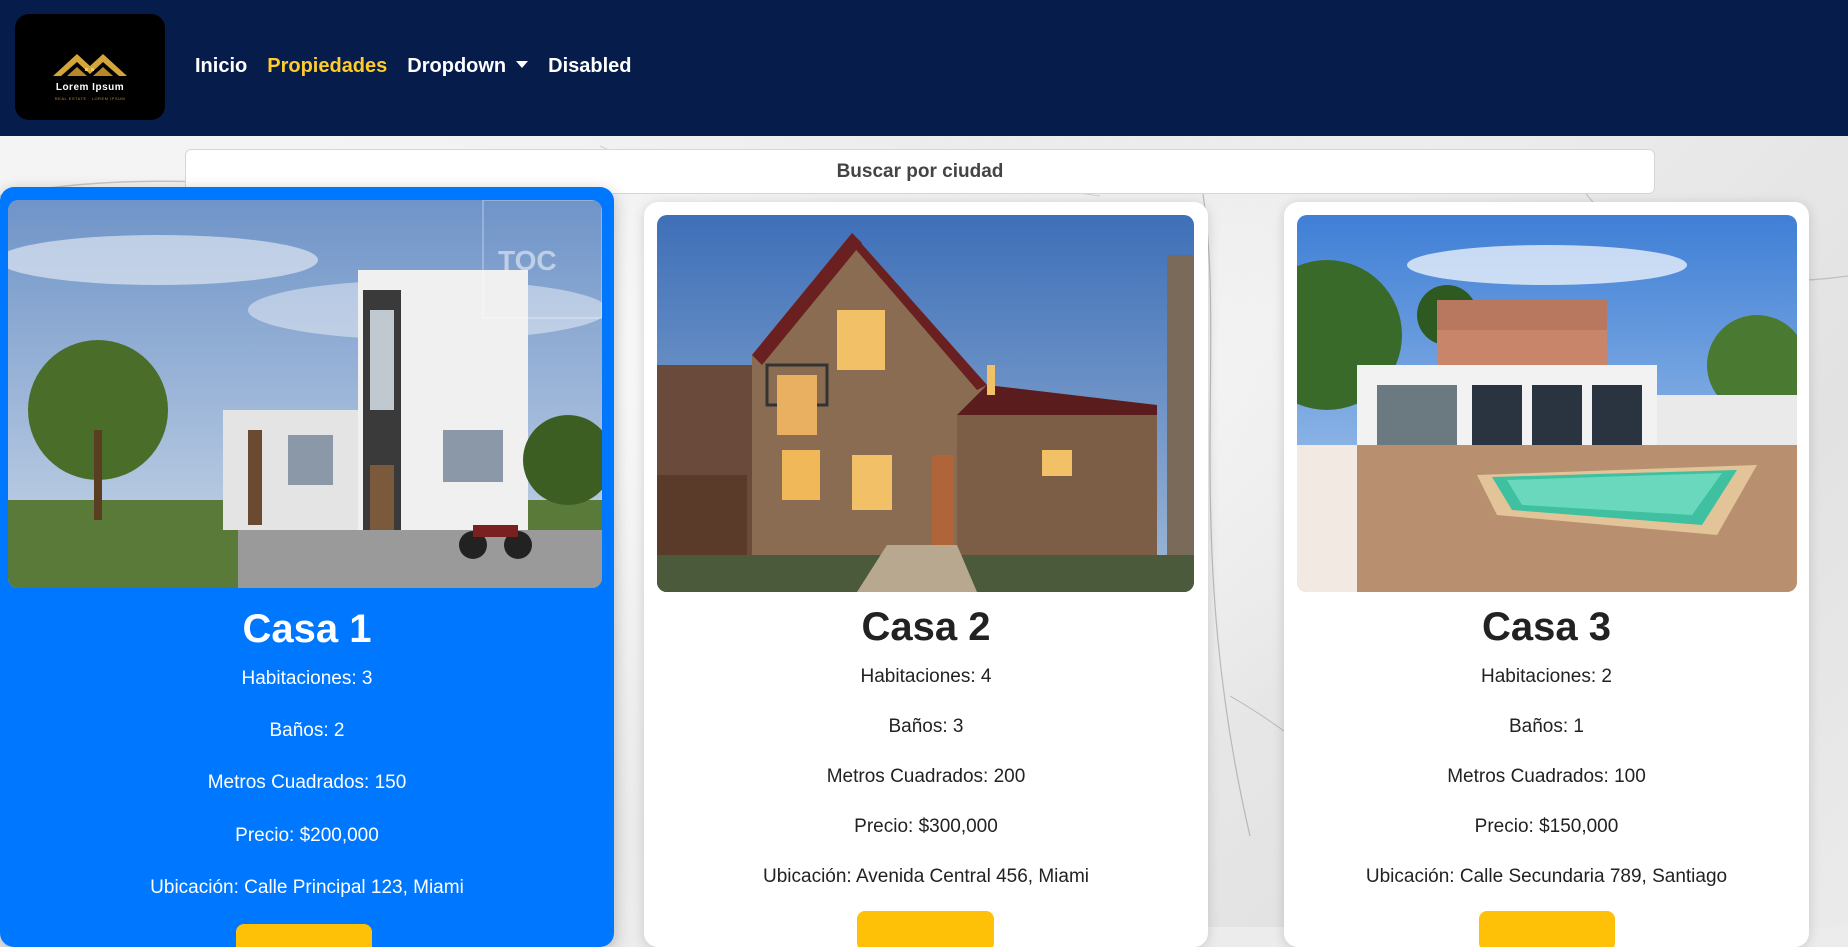 This screenshot has width=1848, height=947. I want to click on property-title: Casa 3, so click(1546, 627).